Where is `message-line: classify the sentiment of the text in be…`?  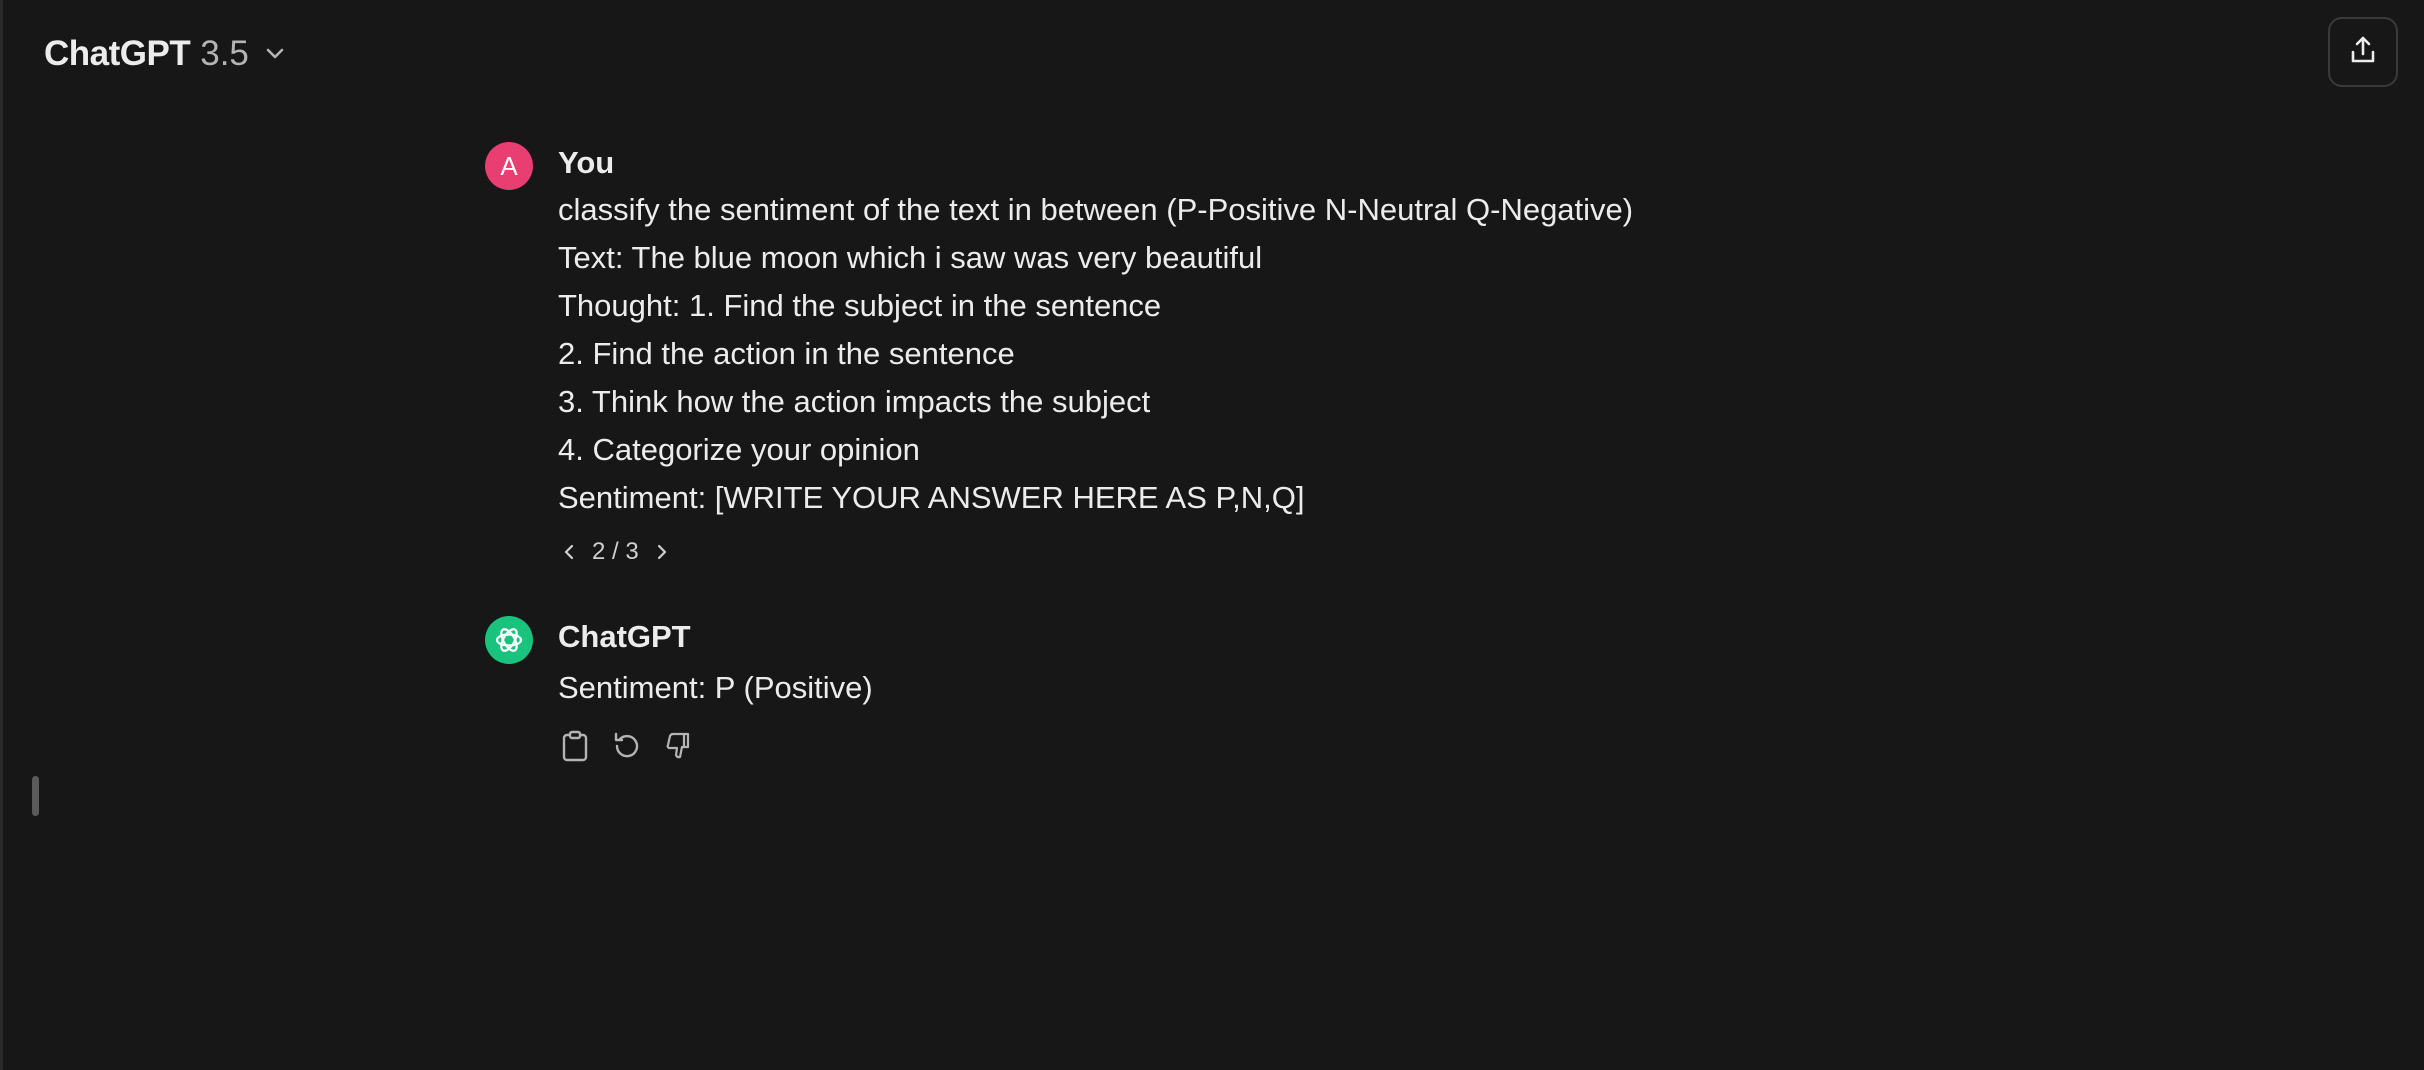
message-line: classify the sentiment of the text in be… is located at coordinates (1096, 209).